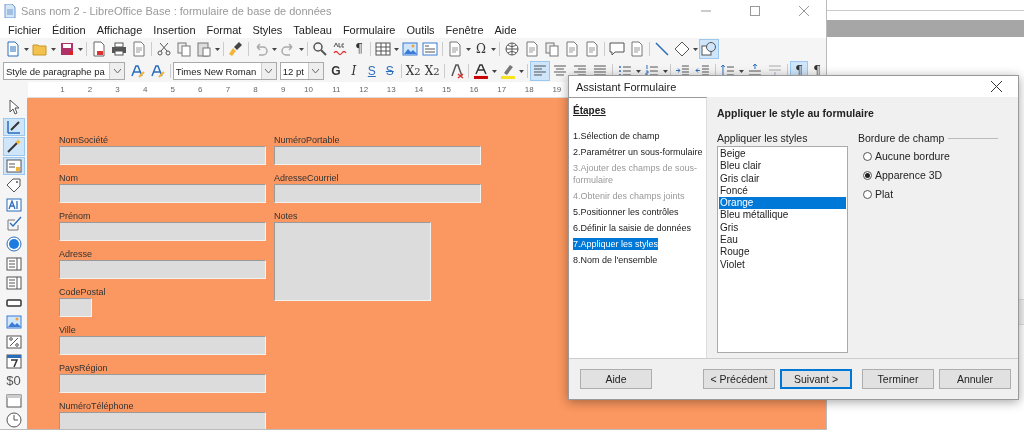 This screenshot has width=1024, height=433. I want to click on text-frame-button, so click(430, 49).